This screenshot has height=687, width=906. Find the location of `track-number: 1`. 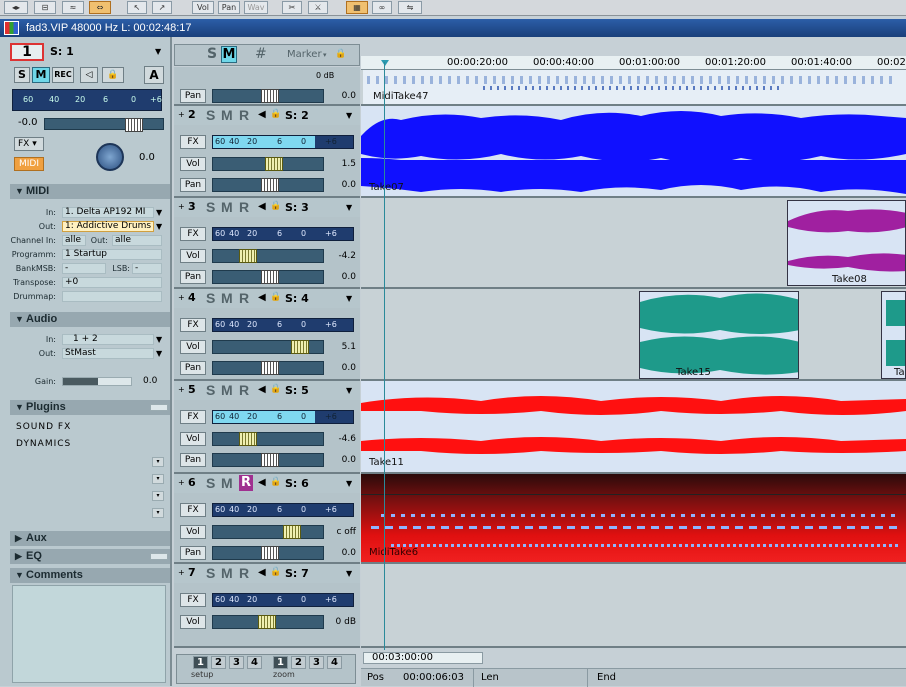

track-number: 1 is located at coordinates (27, 52).